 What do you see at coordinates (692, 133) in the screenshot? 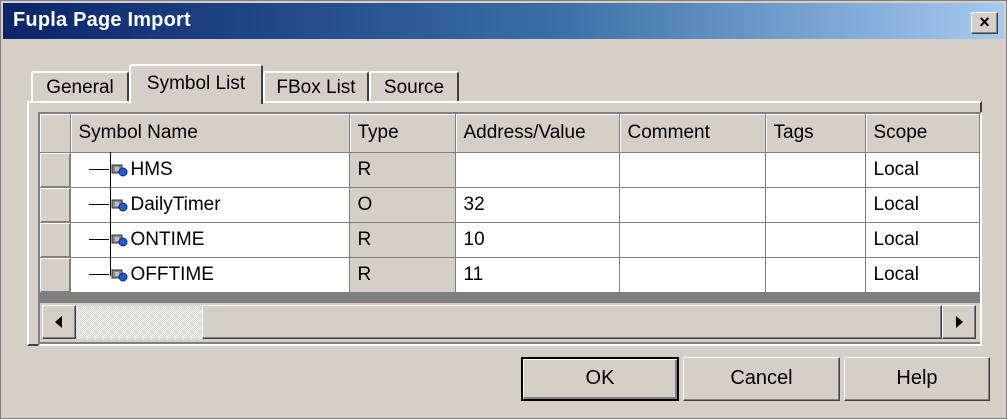
I see `col-header-comment: Comment` at bounding box center [692, 133].